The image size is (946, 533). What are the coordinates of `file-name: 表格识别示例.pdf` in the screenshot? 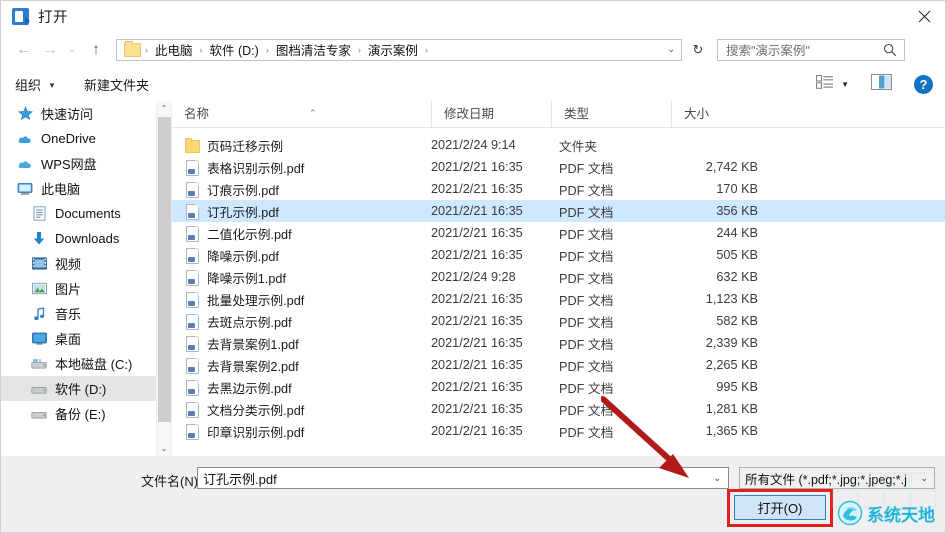 It's located at (256, 168).